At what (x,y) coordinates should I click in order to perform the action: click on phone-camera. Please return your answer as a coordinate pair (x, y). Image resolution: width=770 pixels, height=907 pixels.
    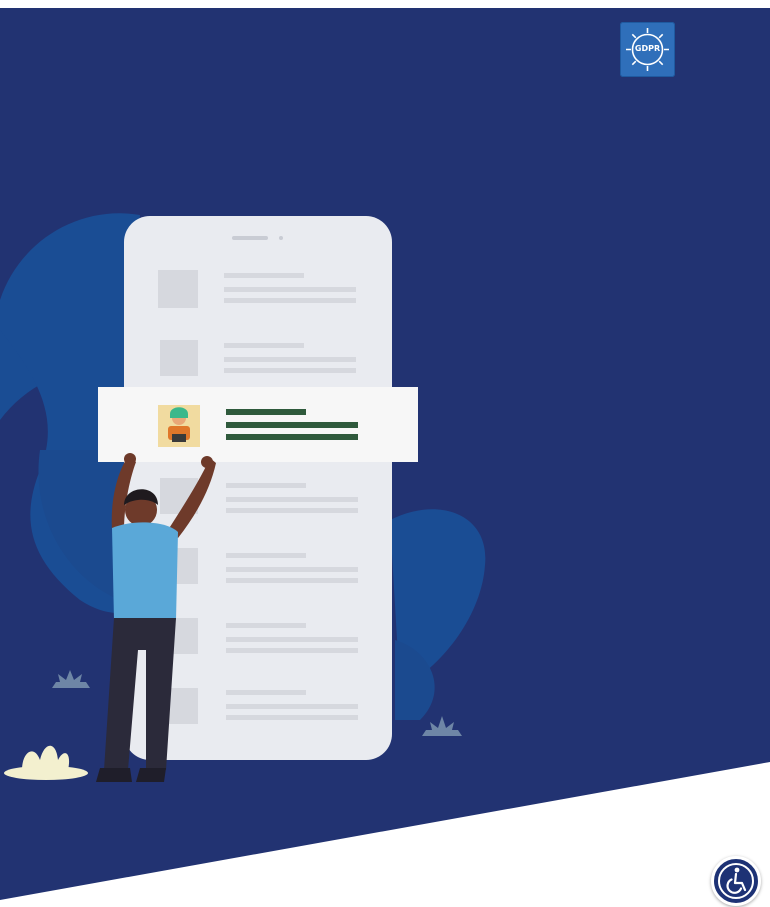
    Looking at the image, I should click on (281, 238).